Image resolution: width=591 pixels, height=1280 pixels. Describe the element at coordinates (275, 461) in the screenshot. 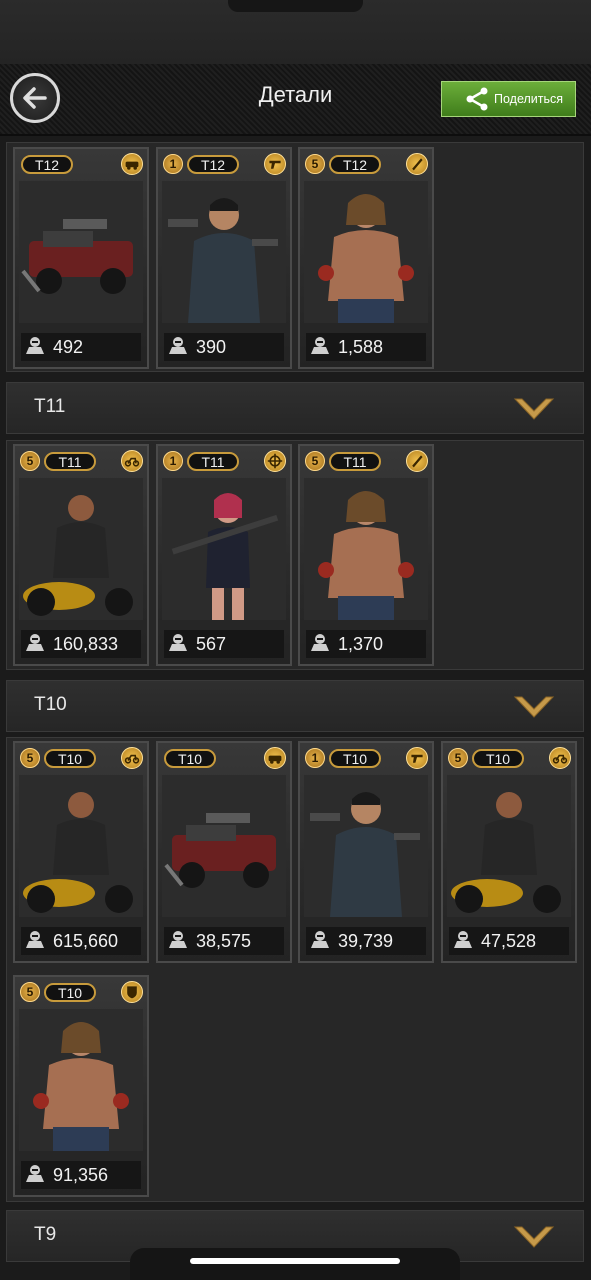

I see `crosshair-icon` at that location.